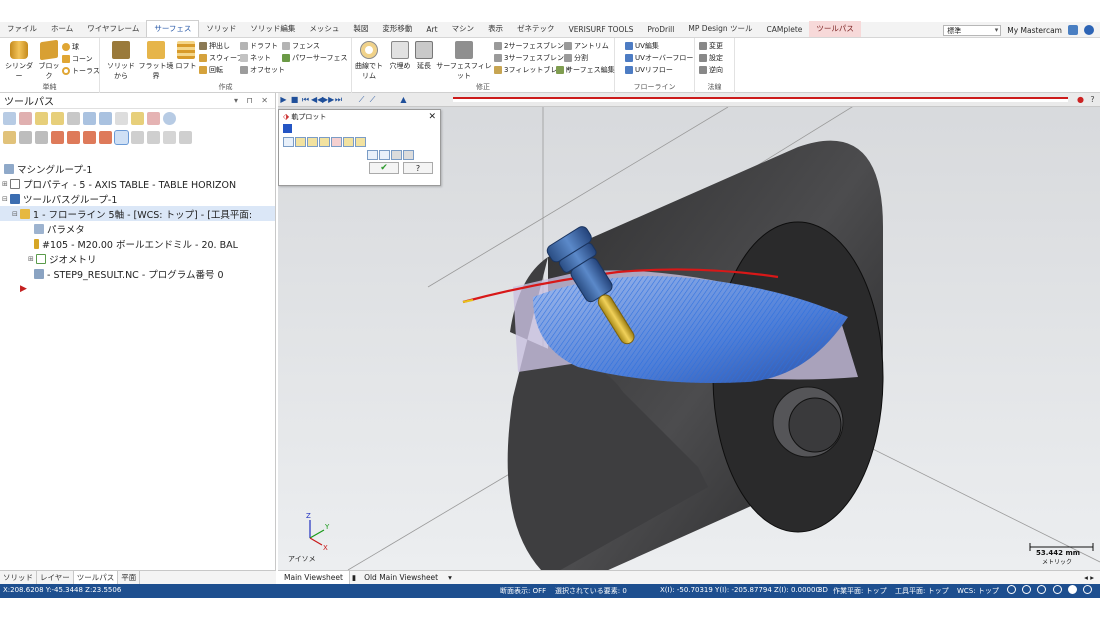 The image size is (1100, 620). Describe the element at coordinates (62, 29) in the screenshot. I see `ribbon-tab-1: ホーム` at that location.